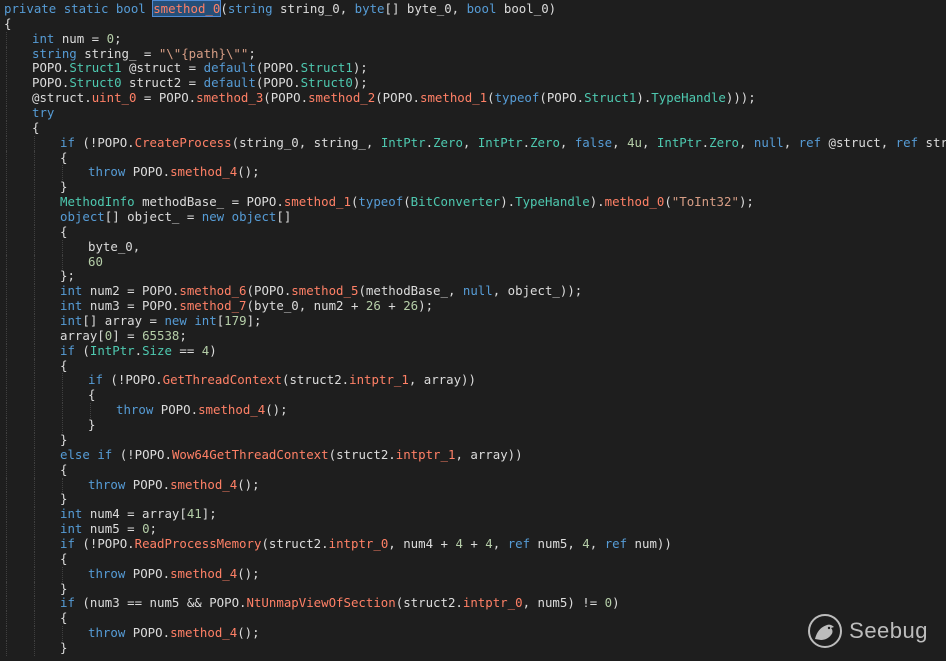  I want to click on code-token: }, so click(64, 588).